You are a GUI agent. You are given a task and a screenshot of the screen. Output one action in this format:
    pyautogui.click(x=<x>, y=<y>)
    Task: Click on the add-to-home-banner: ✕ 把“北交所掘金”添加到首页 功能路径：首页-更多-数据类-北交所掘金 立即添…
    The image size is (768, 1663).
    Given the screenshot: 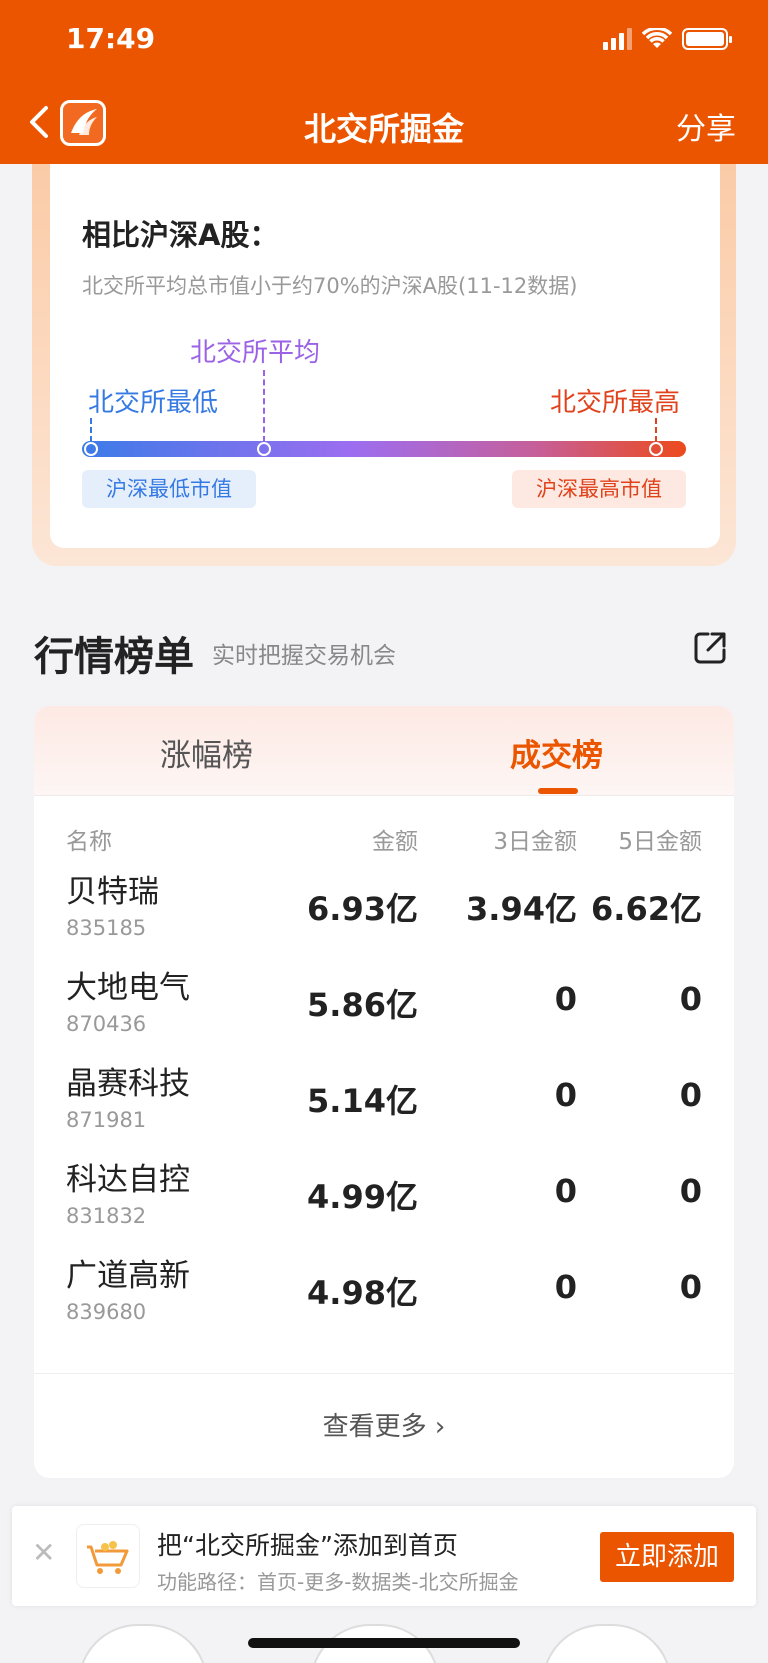 What is the action you would take?
    pyautogui.click(x=384, y=1556)
    